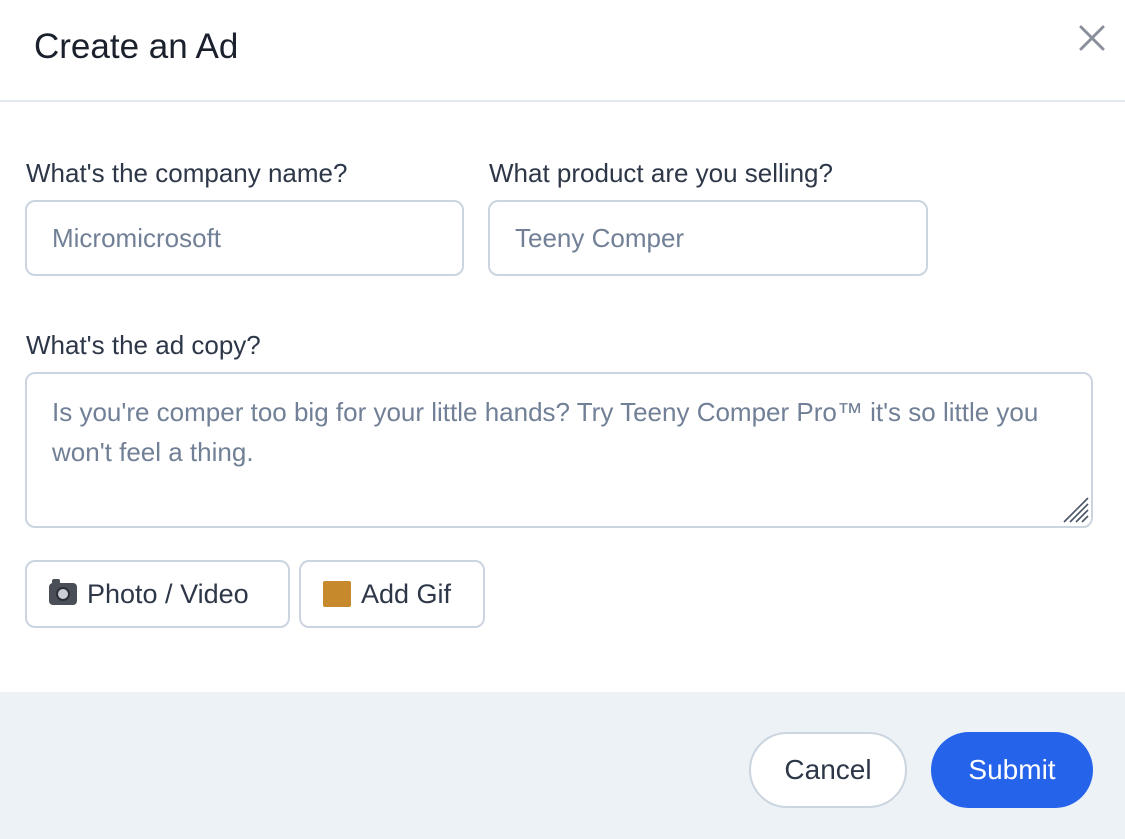  Describe the element at coordinates (168, 593) in the screenshot. I see `photo-video-label: Photo / Video` at that location.